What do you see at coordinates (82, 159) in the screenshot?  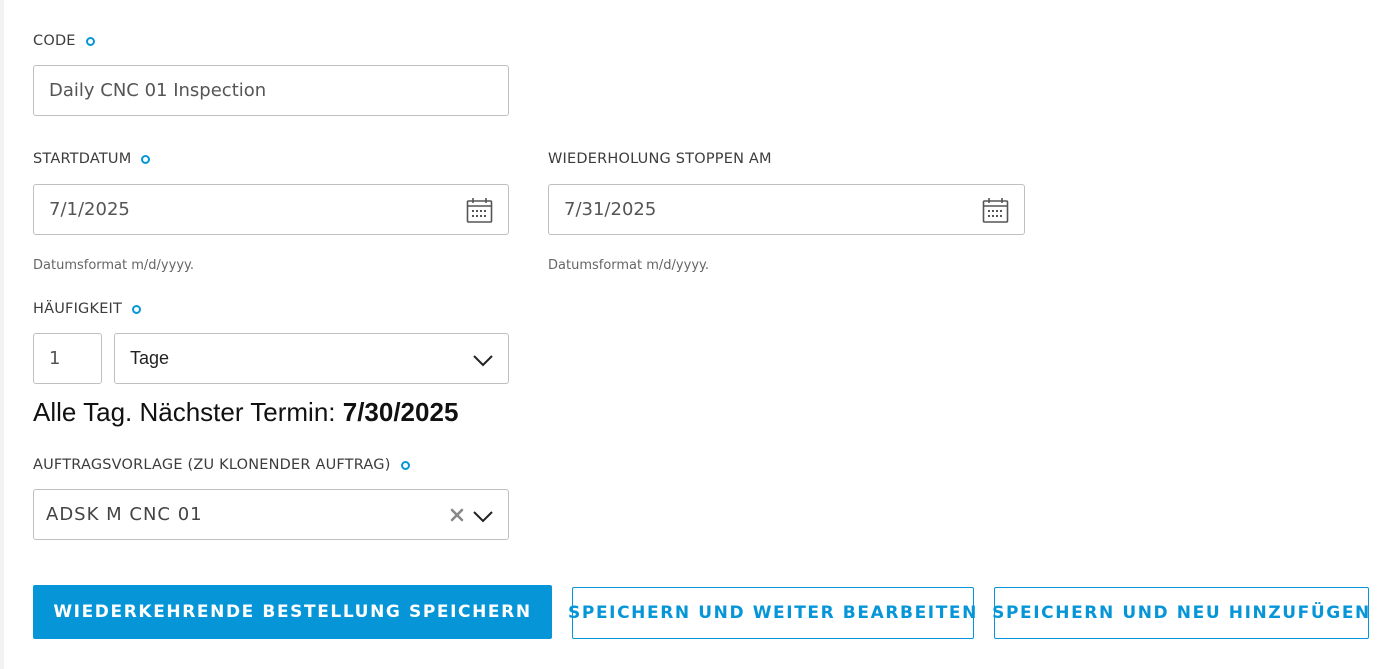 I see `start-date-label: STARTDATUM` at bounding box center [82, 159].